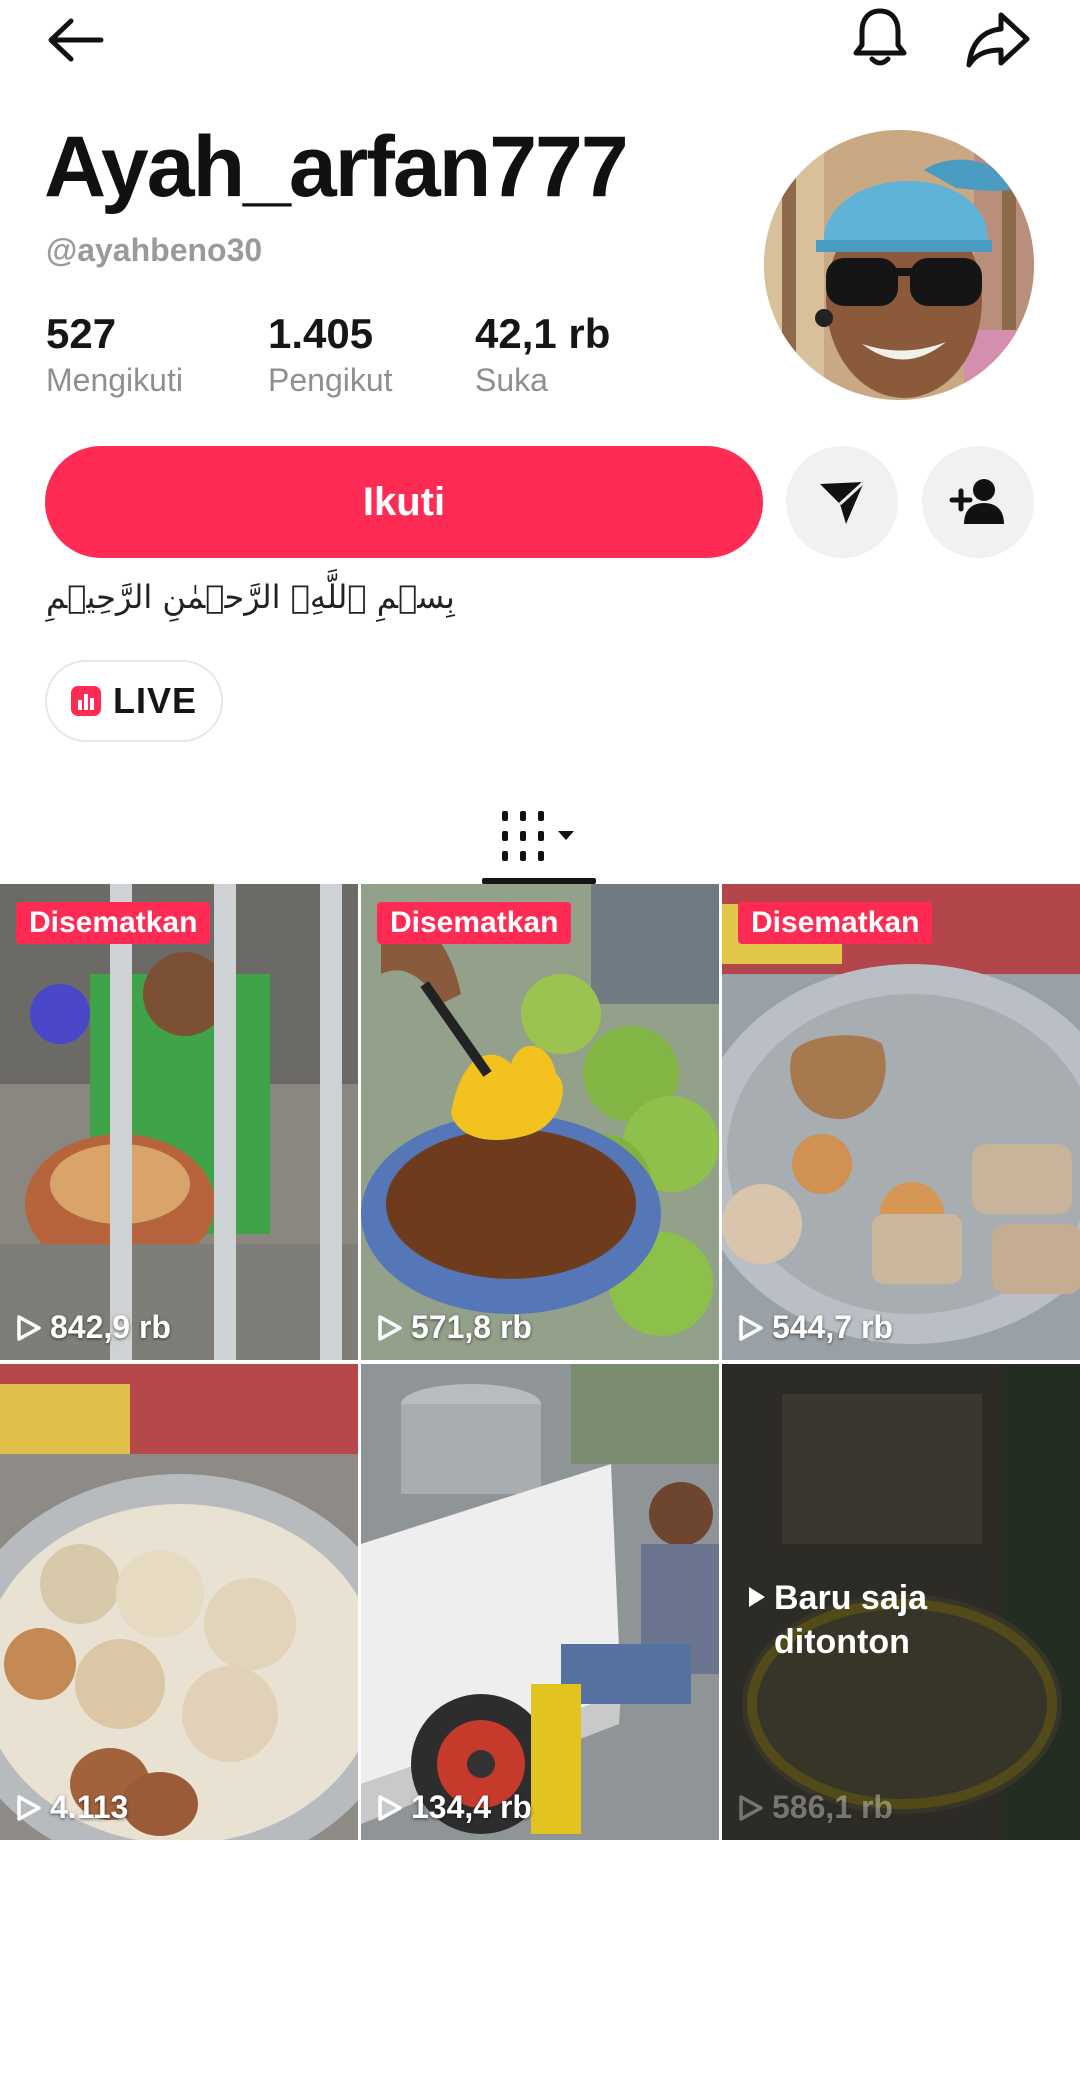 The height and width of the screenshot is (2088, 1080). I want to click on top-bar, so click(540, 40).